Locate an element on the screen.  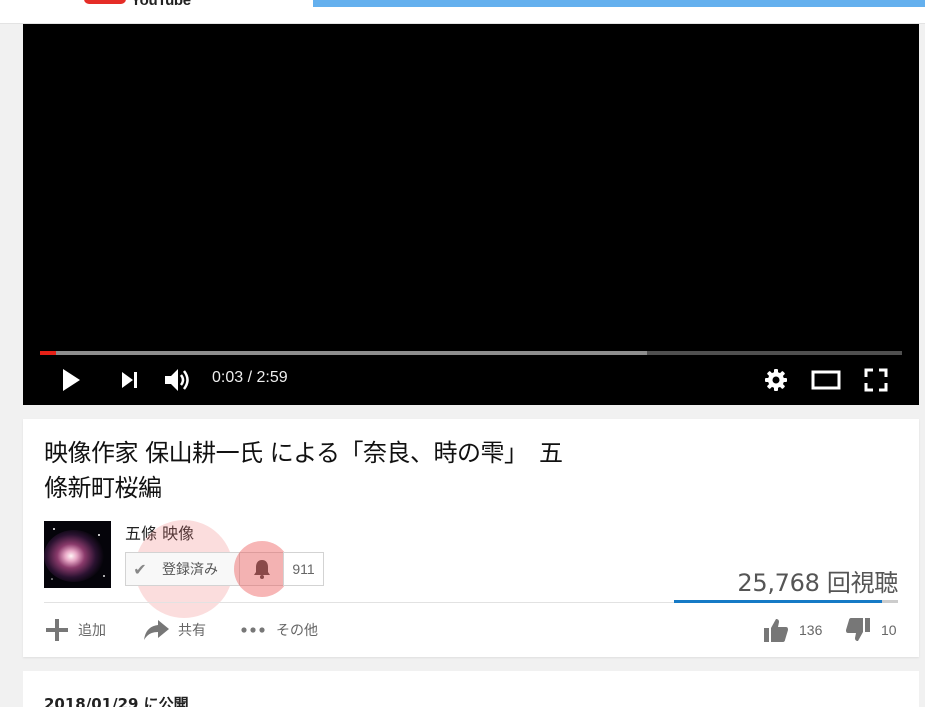
current-time: 0:03 is located at coordinates (228, 377).